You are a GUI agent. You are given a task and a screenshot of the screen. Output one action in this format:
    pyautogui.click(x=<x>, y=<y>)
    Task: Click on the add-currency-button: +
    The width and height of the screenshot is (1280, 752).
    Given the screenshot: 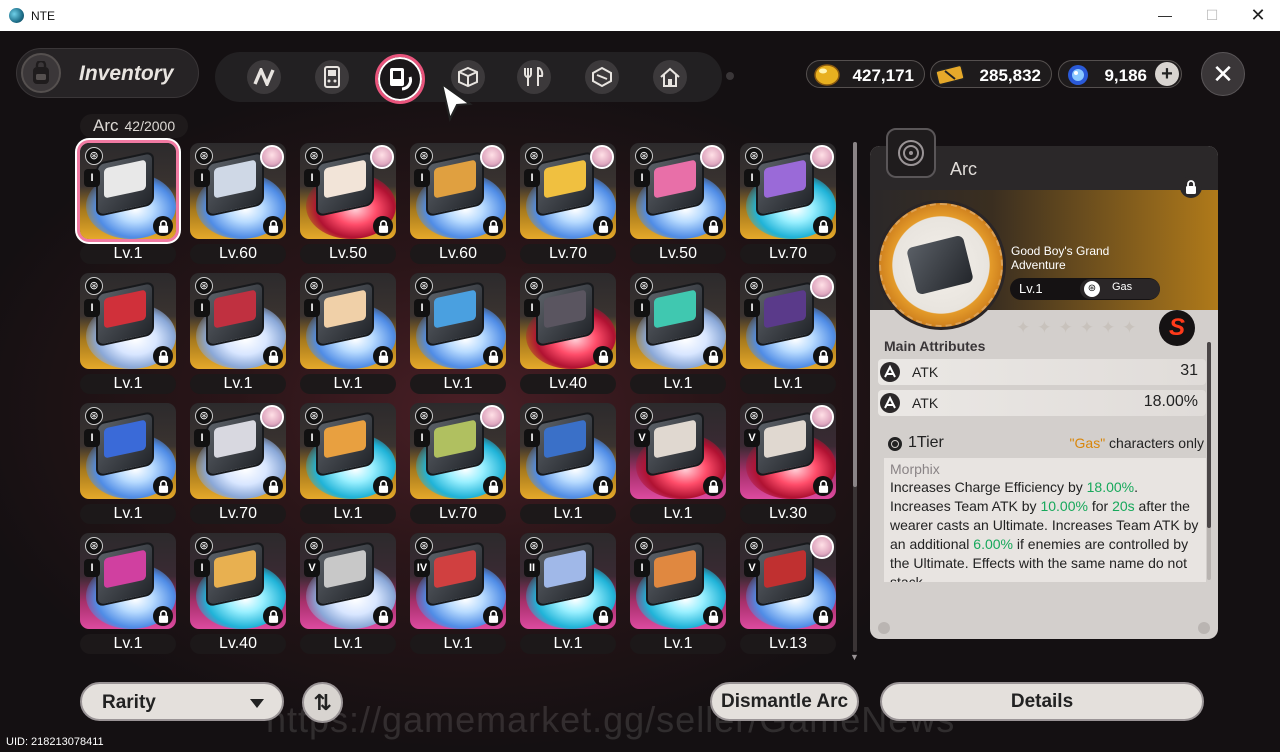 What is the action you would take?
    pyautogui.click(x=1167, y=74)
    